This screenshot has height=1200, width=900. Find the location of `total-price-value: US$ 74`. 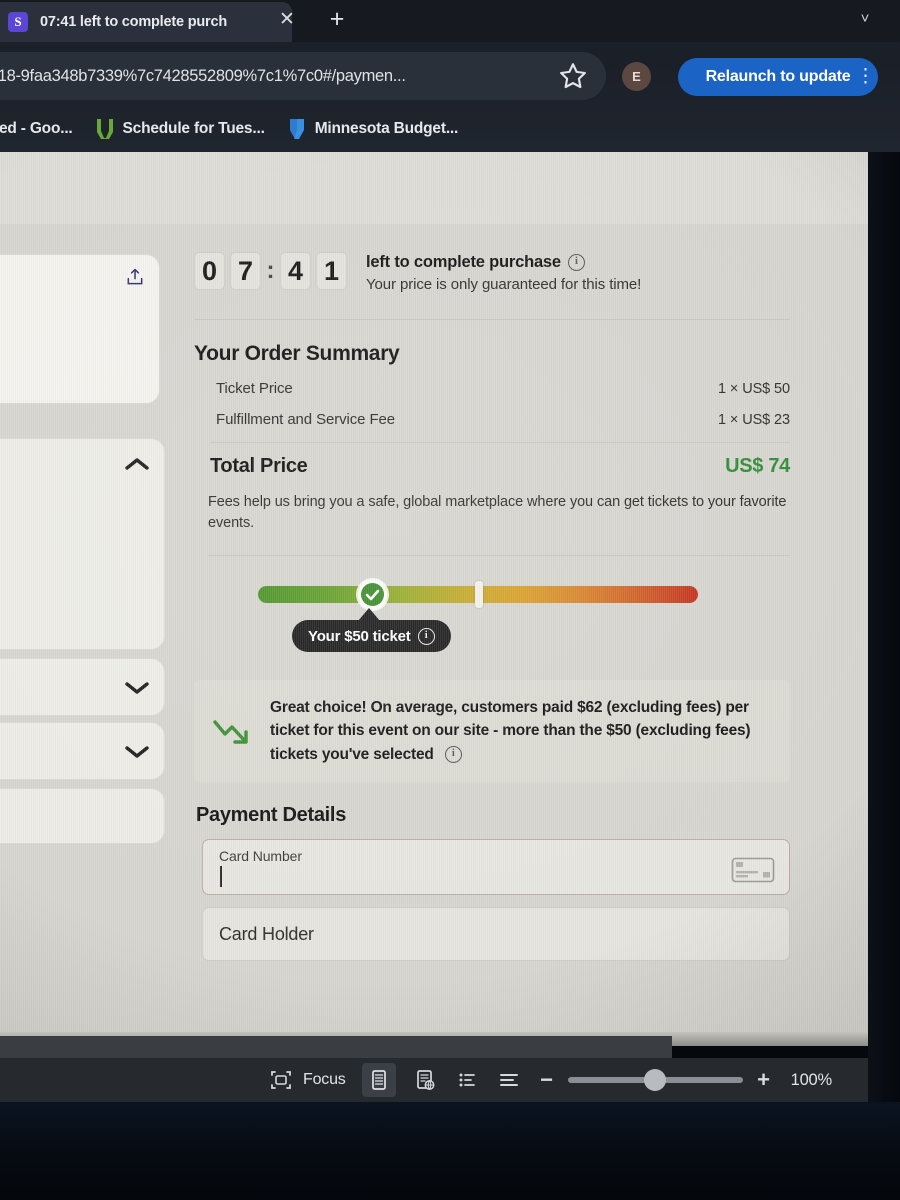

total-price-value: US$ 74 is located at coordinates (757, 466).